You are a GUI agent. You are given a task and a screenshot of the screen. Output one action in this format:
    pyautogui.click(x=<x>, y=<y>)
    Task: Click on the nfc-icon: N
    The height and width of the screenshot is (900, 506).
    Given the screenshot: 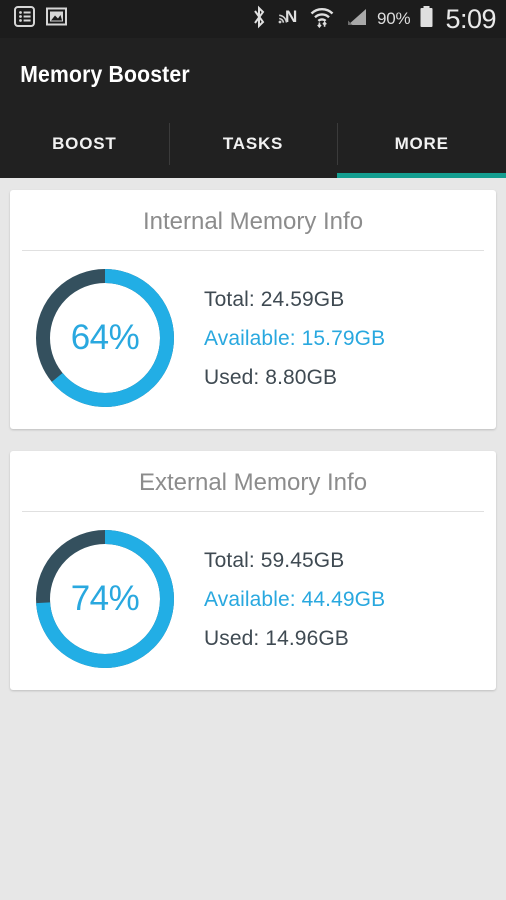 What is the action you would take?
    pyautogui.click(x=288, y=19)
    